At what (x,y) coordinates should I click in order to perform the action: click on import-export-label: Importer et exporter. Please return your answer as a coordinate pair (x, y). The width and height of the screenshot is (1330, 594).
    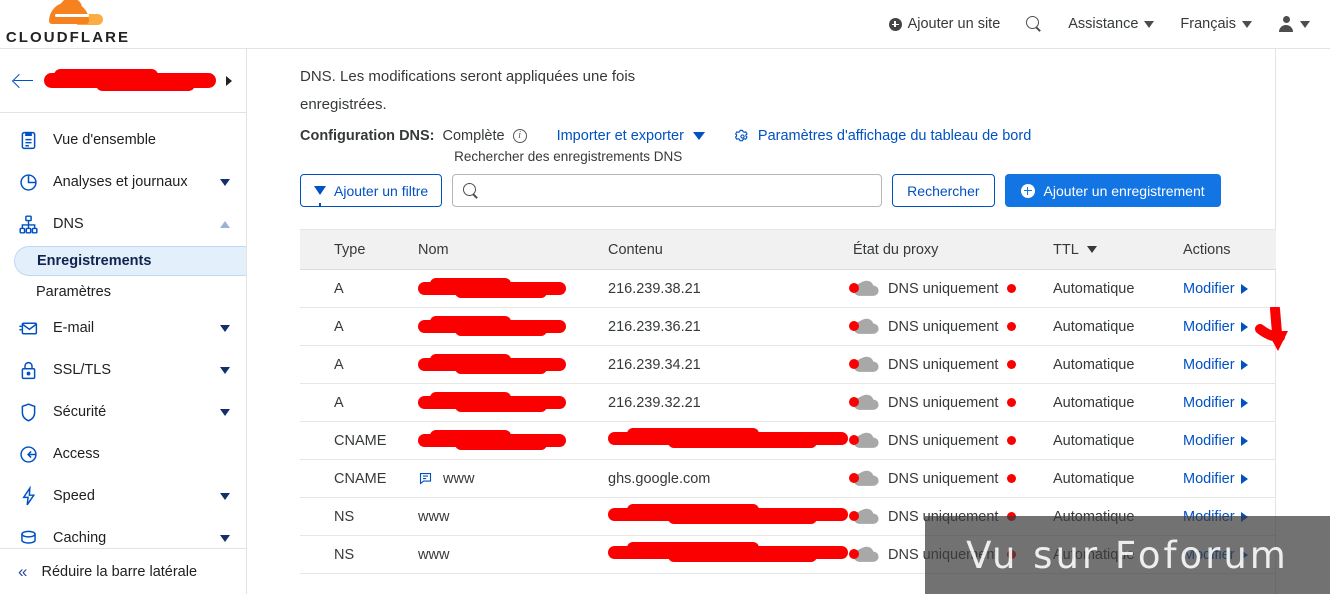
    Looking at the image, I should click on (620, 136).